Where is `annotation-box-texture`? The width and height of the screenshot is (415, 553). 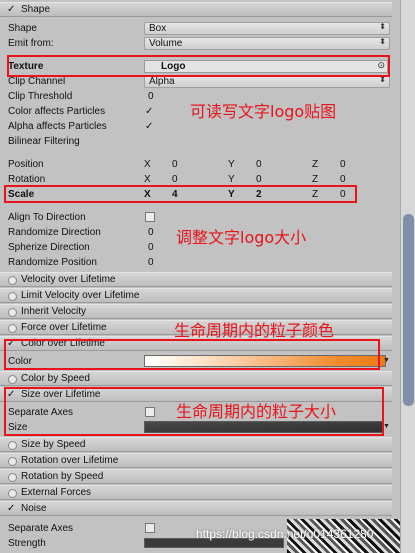
annotation-box-texture is located at coordinates (198, 66).